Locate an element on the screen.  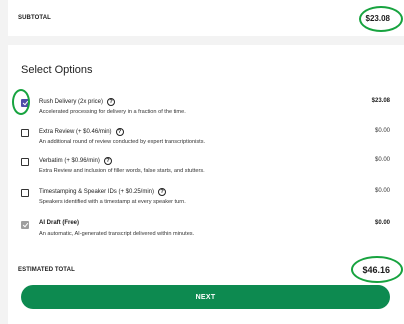
section-title: Select Options is located at coordinates (57, 70).